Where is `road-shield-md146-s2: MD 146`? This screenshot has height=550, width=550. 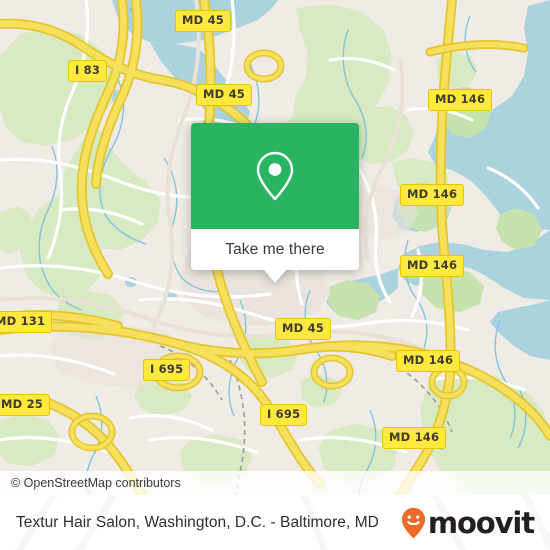
road-shield-md146-s2: MD 146 is located at coordinates (414, 438).